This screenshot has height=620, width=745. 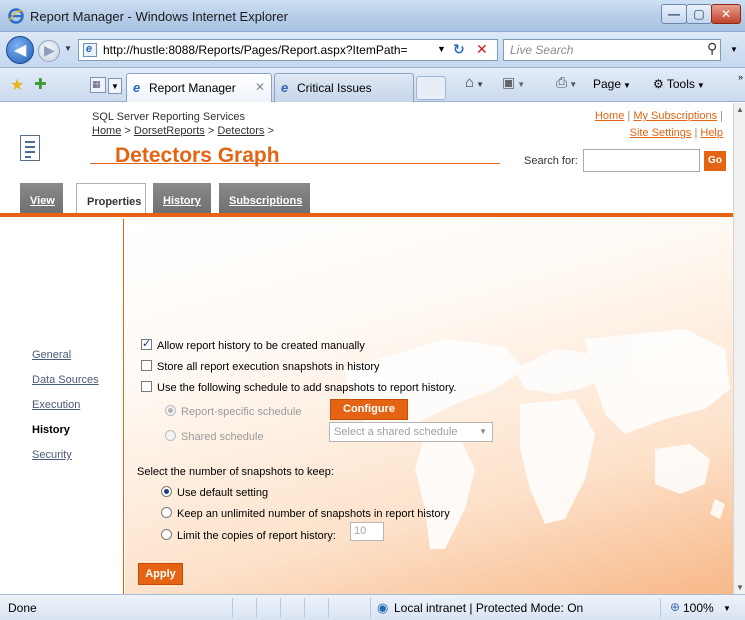 What do you see at coordinates (715, 161) in the screenshot?
I see `go-button: Go` at bounding box center [715, 161].